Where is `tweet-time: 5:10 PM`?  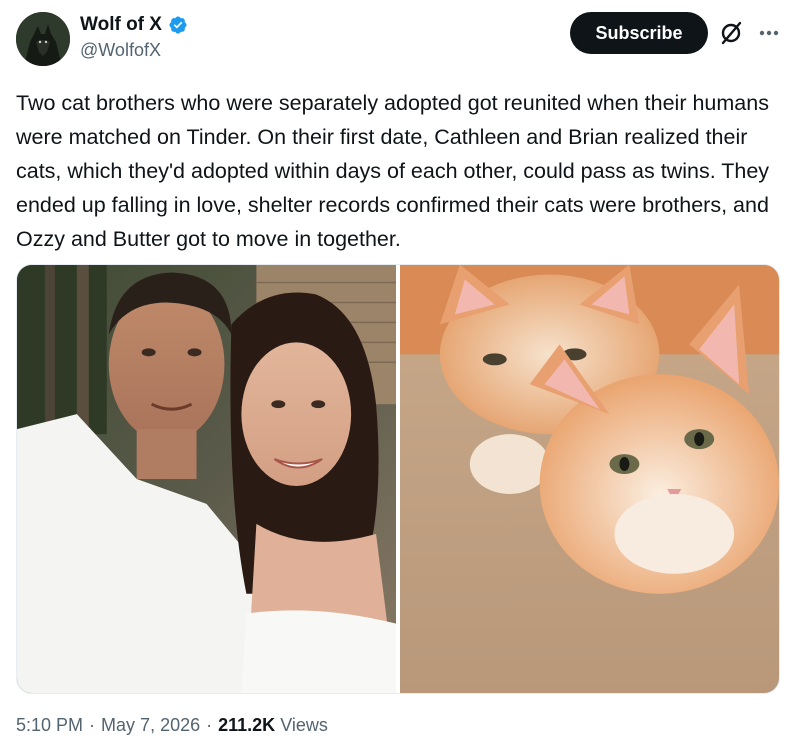
tweet-time: 5:10 PM is located at coordinates (49, 725).